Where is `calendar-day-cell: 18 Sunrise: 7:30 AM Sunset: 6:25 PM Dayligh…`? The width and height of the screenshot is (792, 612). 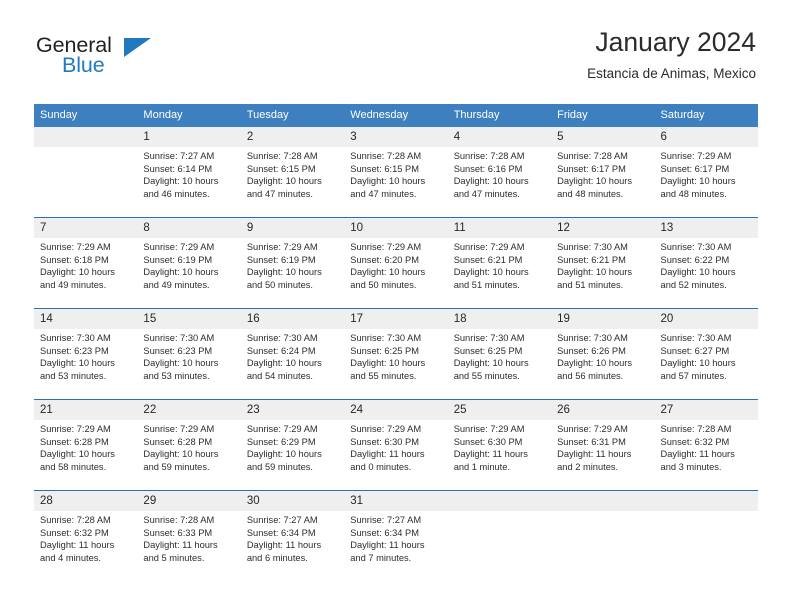 calendar-day-cell: 18 Sunrise: 7:30 AM Sunset: 6:25 PM Dayligh… is located at coordinates (499, 354).